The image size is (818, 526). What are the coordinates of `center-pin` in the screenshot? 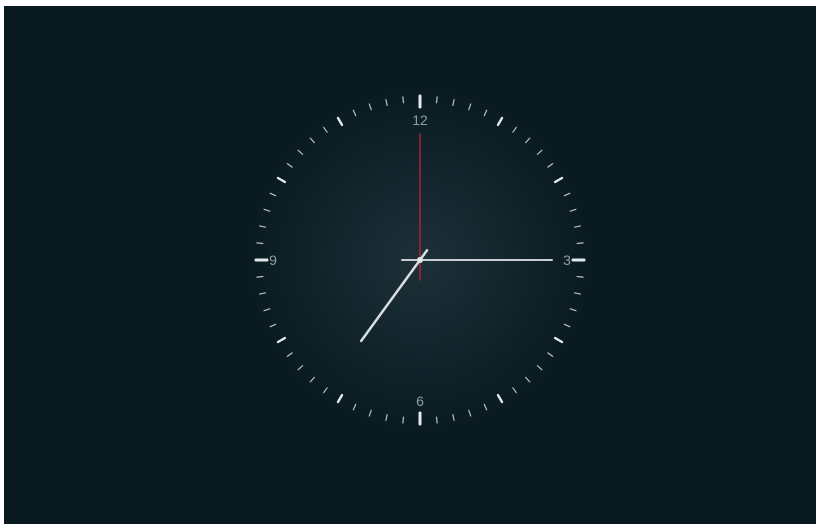 It's located at (420, 260).